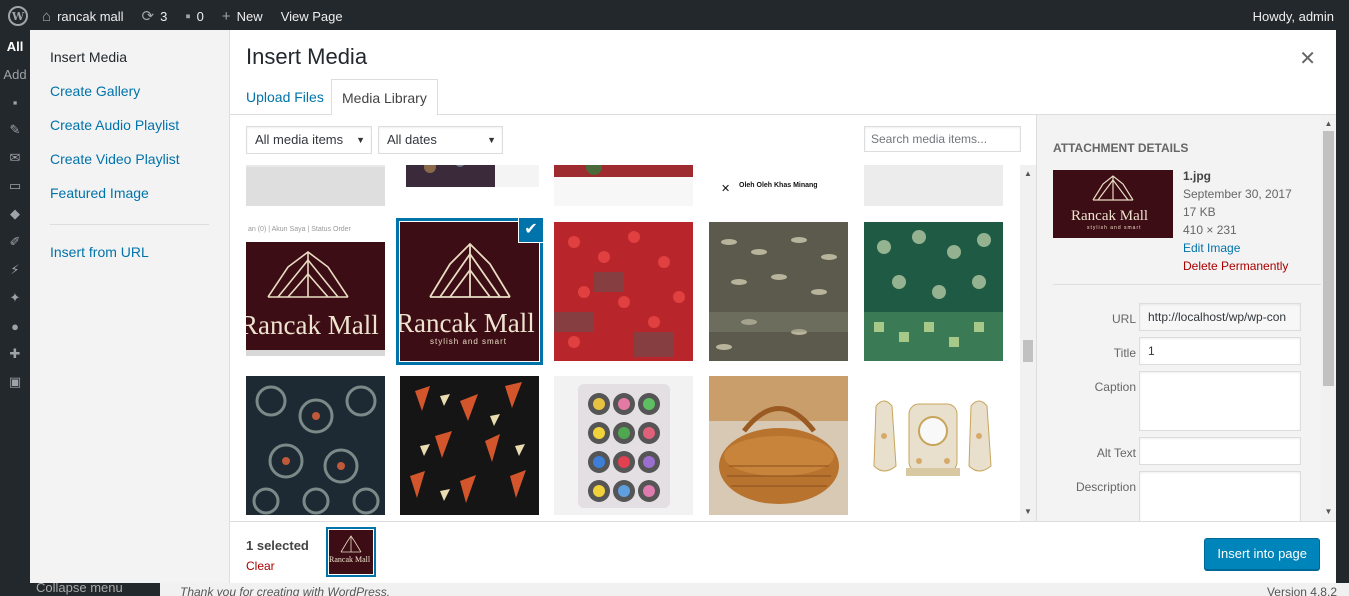 The image size is (1349, 596). Describe the element at coordinates (15, 158) in the screenshot. I see `mail-menu-icon: ✉` at that location.